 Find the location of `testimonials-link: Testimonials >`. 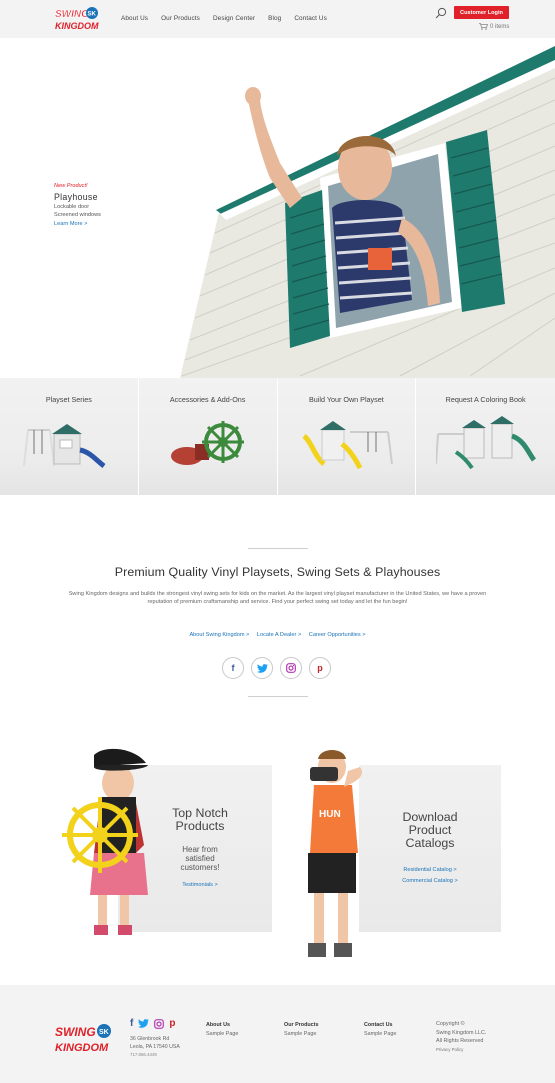

testimonials-link: Testimonials > is located at coordinates (200, 885).